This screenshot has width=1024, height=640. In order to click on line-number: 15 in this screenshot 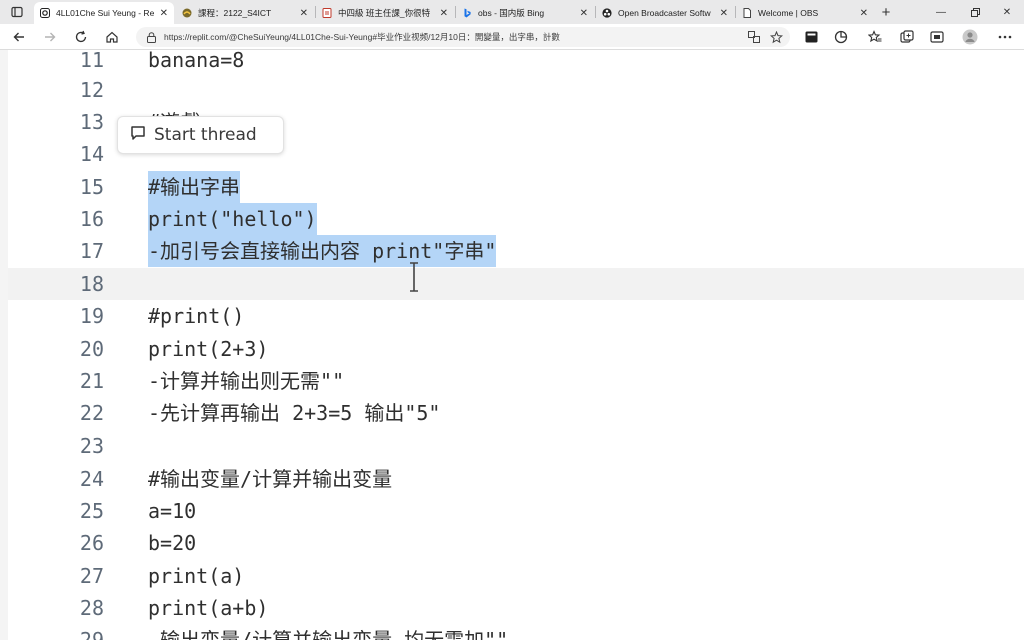, I will do `click(91, 187)`.